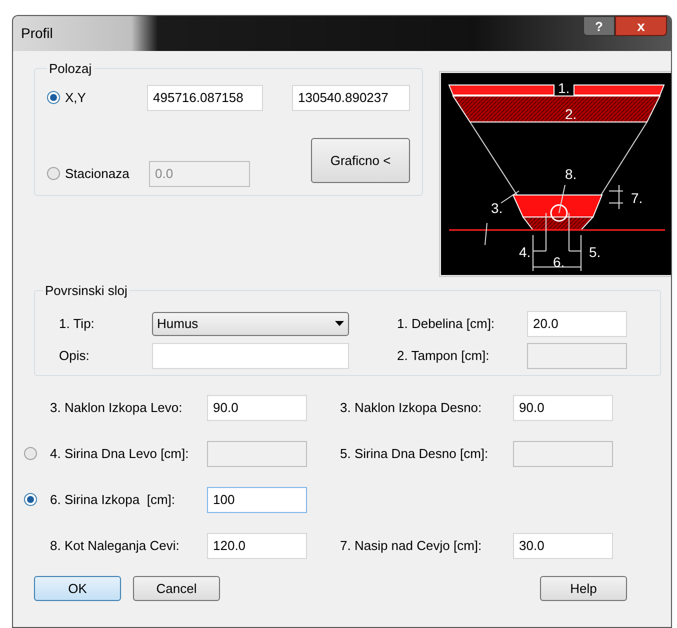 The height and width of the screenshot is (628, 677). What do you see at coordinates (257, 499) in the screenshot?
I see `text-field: 100` at bounding box center [257, 499].